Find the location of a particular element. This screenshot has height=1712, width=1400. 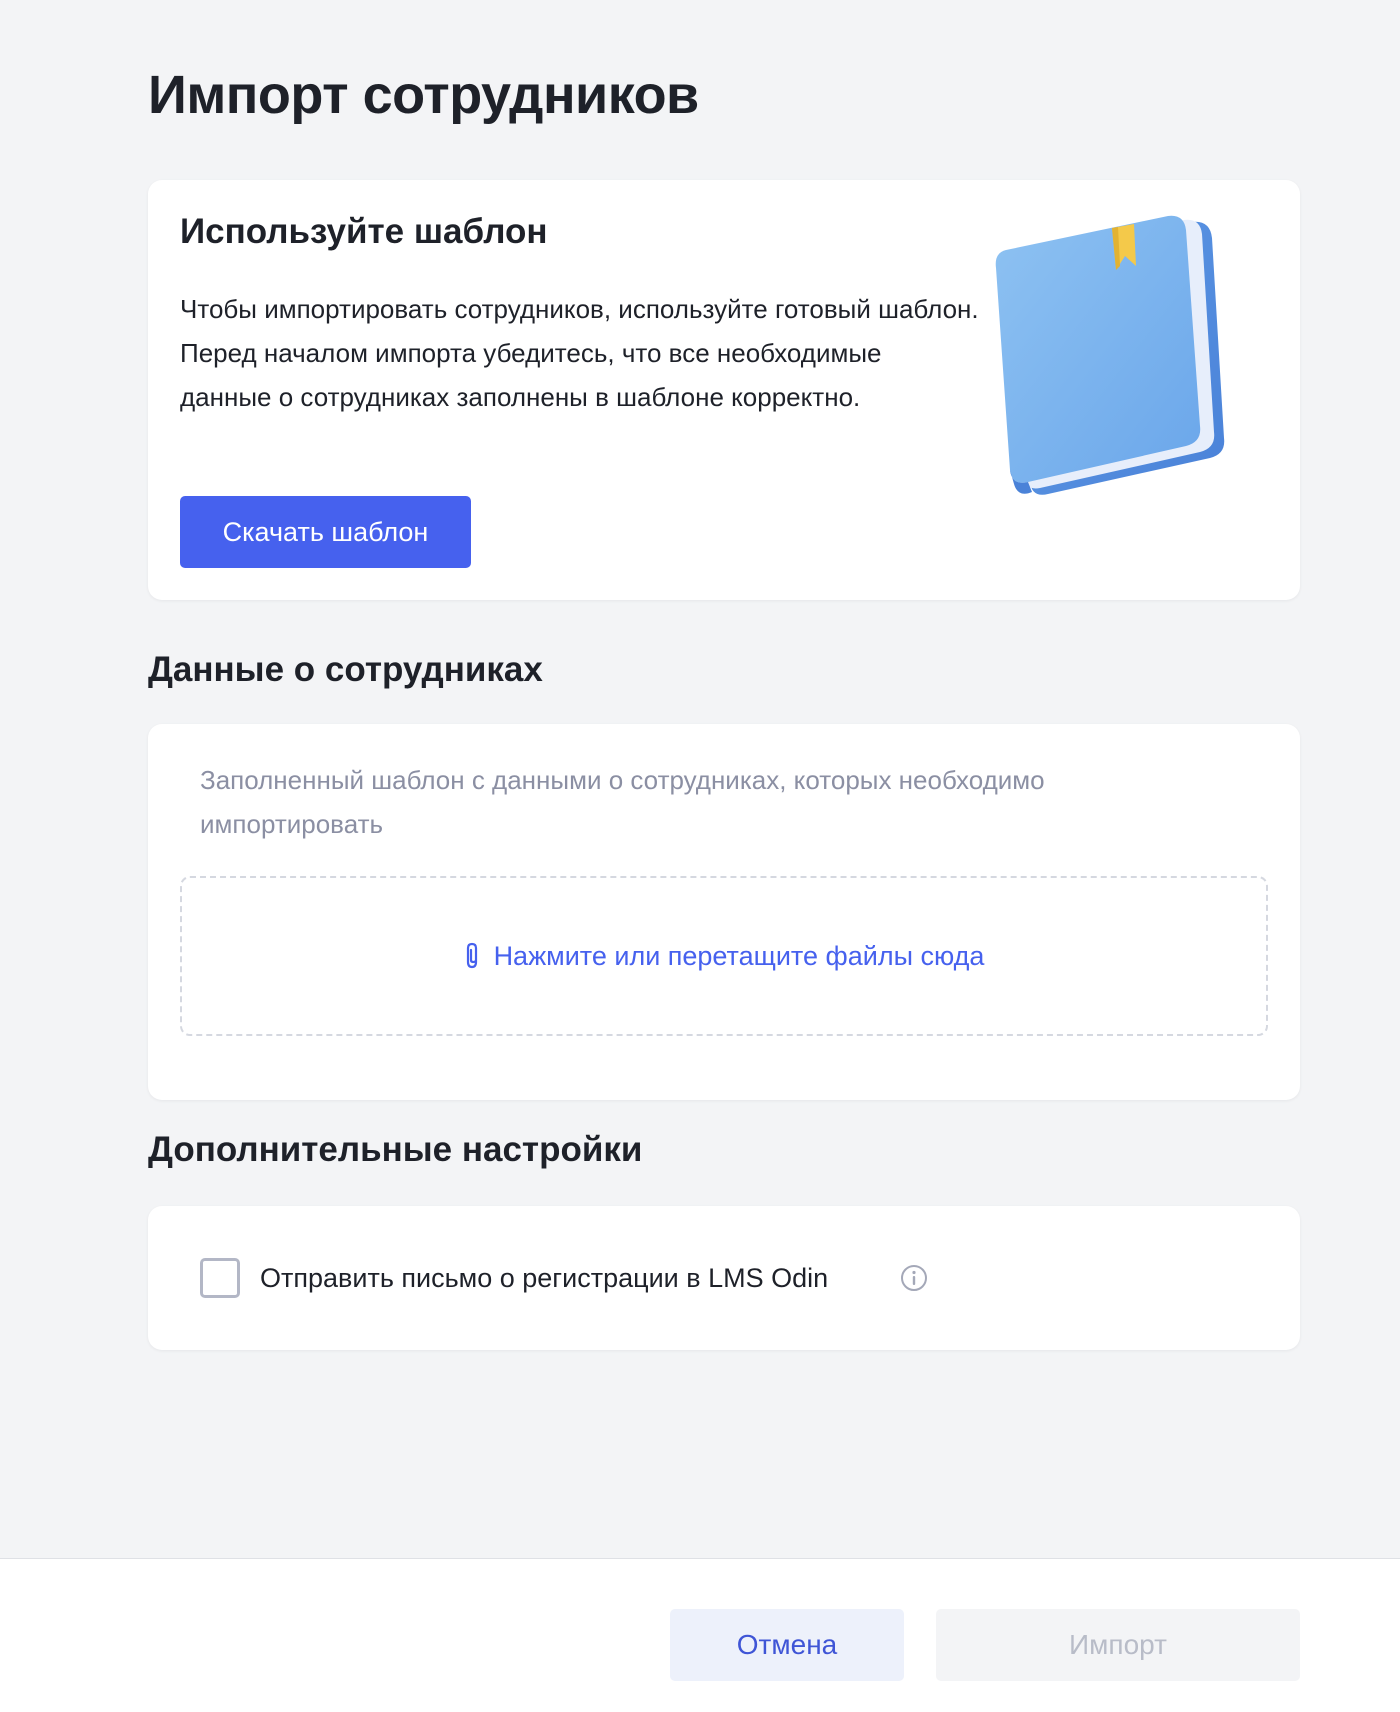

footer-bar: Отмена Импорт is located at coordinates (700, 1635).